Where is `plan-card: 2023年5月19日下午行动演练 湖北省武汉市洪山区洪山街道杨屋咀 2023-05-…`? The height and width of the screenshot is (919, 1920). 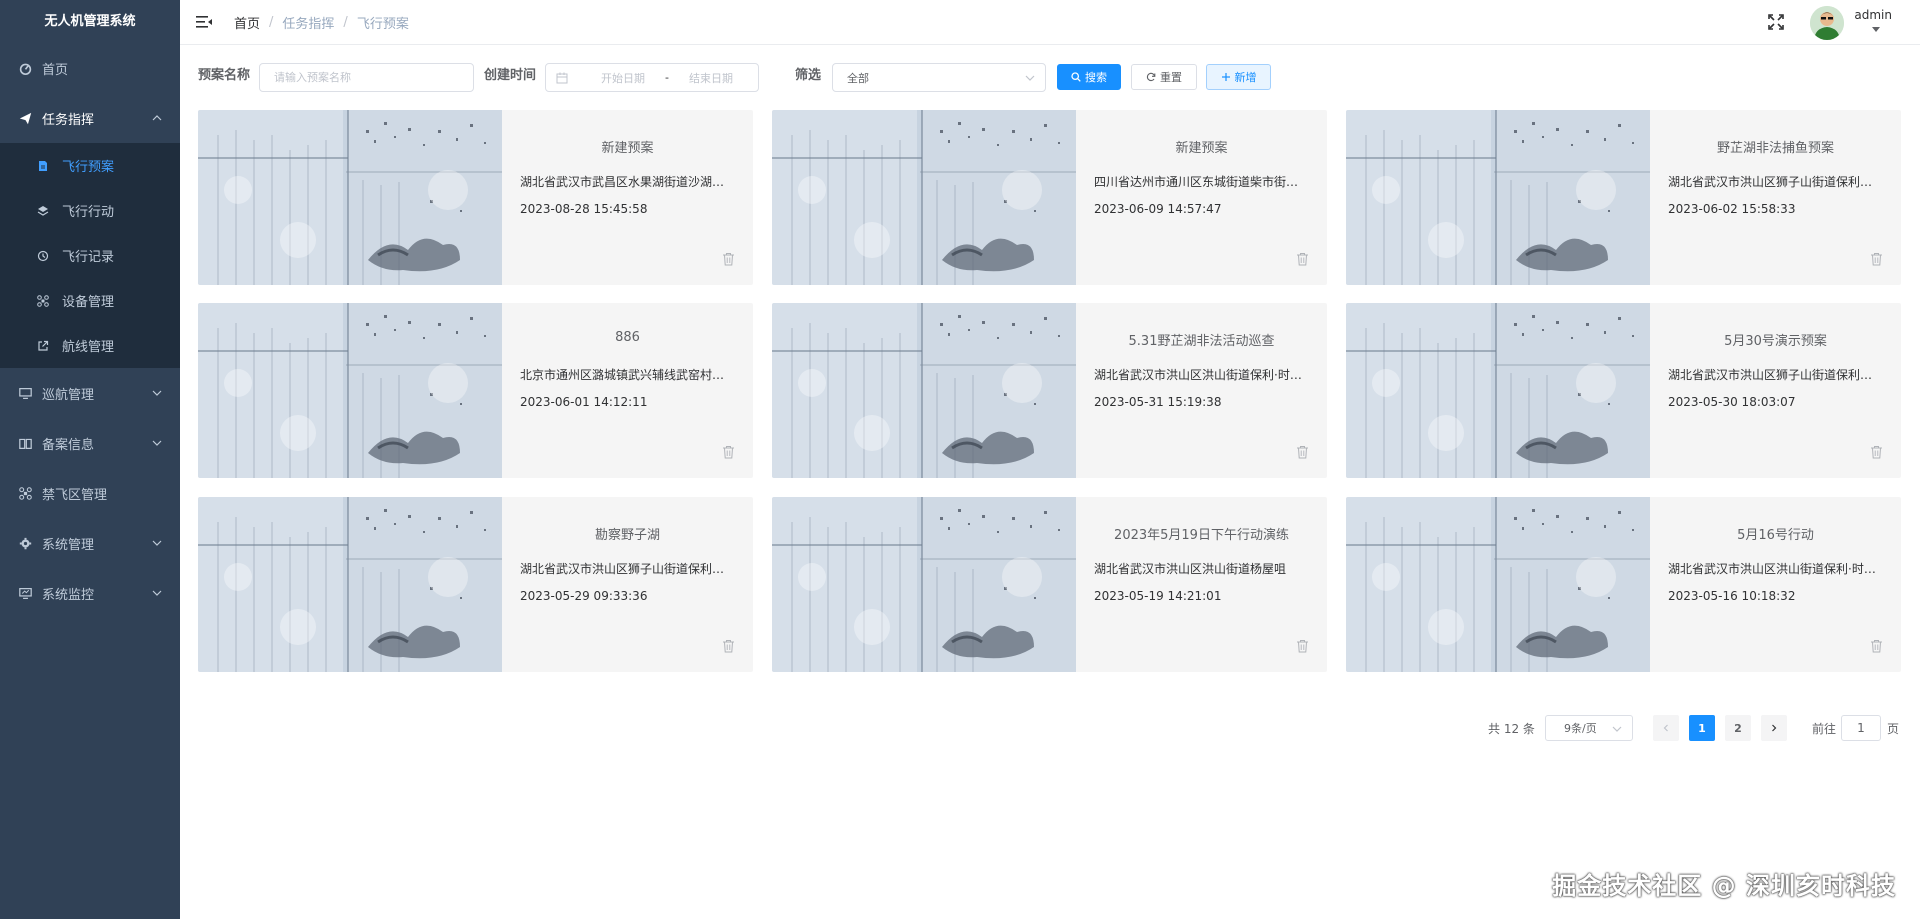 plan-card: 2023年5月19日下午行动演练 湖北省武汉市洪山区洪山街道杨屋咀 2023-05-… is located at coordinates (1049, 584).